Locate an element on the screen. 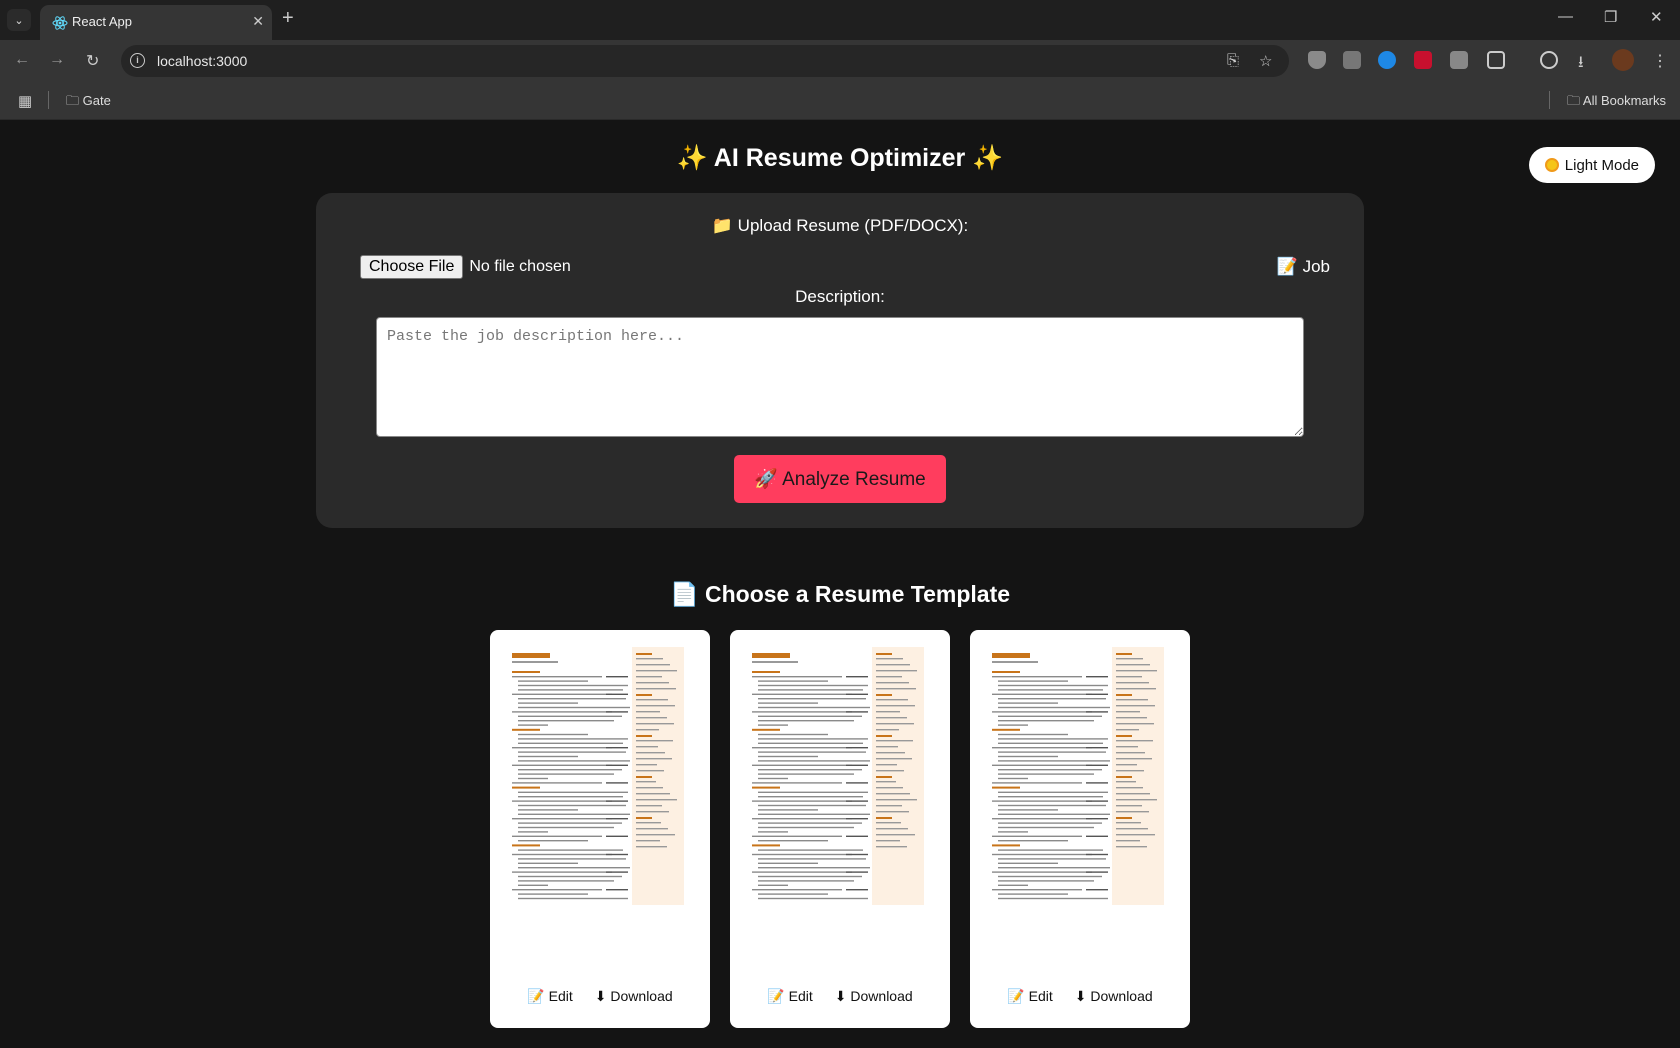 The height and width of the screenshot is (1048, 1680). close-window-icon: ✕ is located at coordinates (1656, 17).